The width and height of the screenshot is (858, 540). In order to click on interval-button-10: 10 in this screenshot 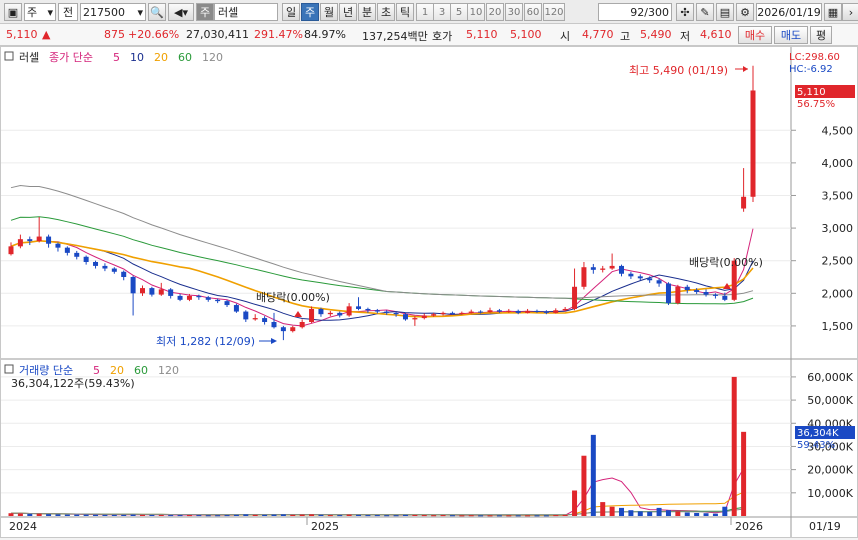, I will do `click(476, 12)`.